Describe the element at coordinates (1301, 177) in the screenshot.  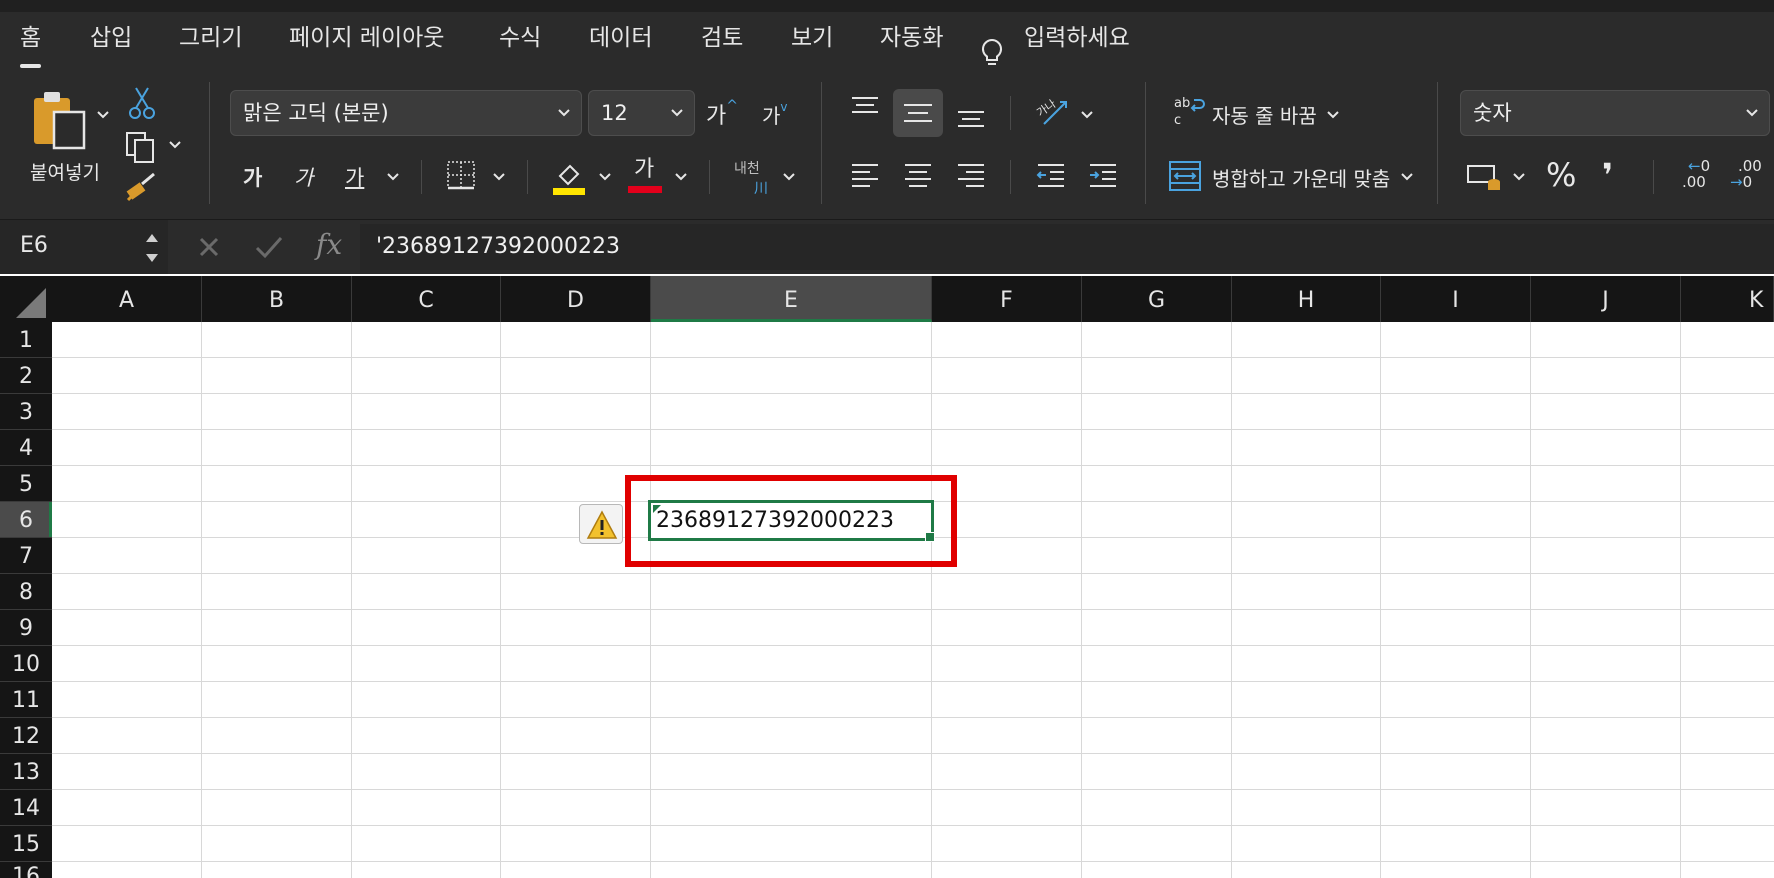
I see `merge-center-label: 병합하고 가운데 맞춤` at that location.